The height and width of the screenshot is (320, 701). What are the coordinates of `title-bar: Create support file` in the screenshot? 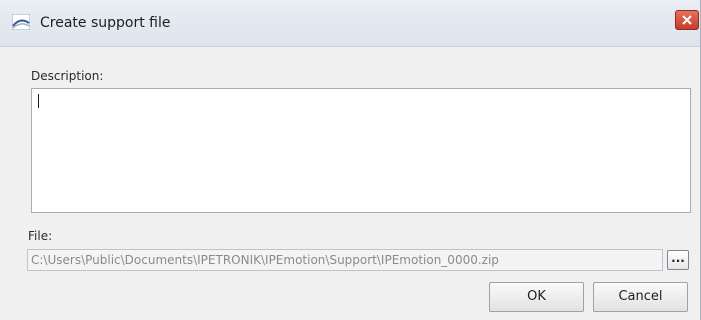 It's located at (350, 23).